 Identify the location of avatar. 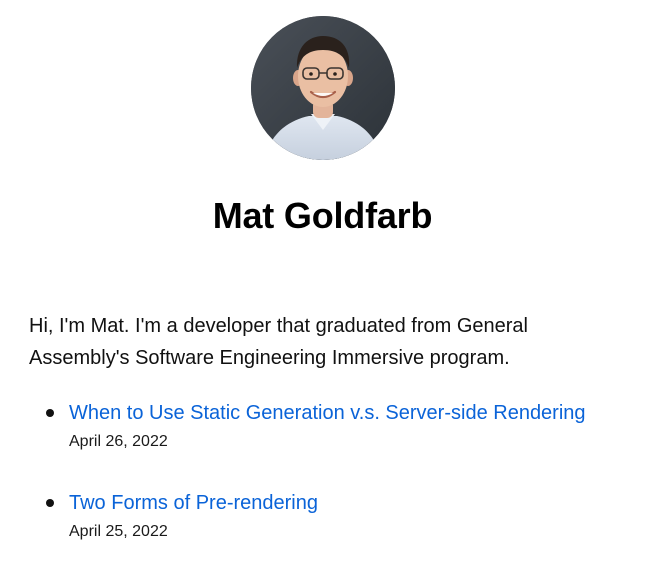
(322, 88).